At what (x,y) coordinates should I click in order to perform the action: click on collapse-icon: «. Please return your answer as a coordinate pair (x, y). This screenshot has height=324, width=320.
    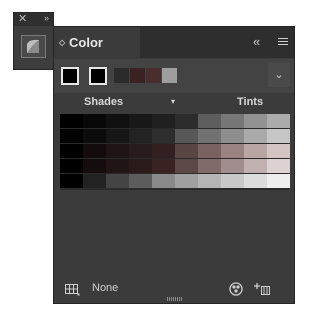
    Looking at the image, I should click on (256, 42).